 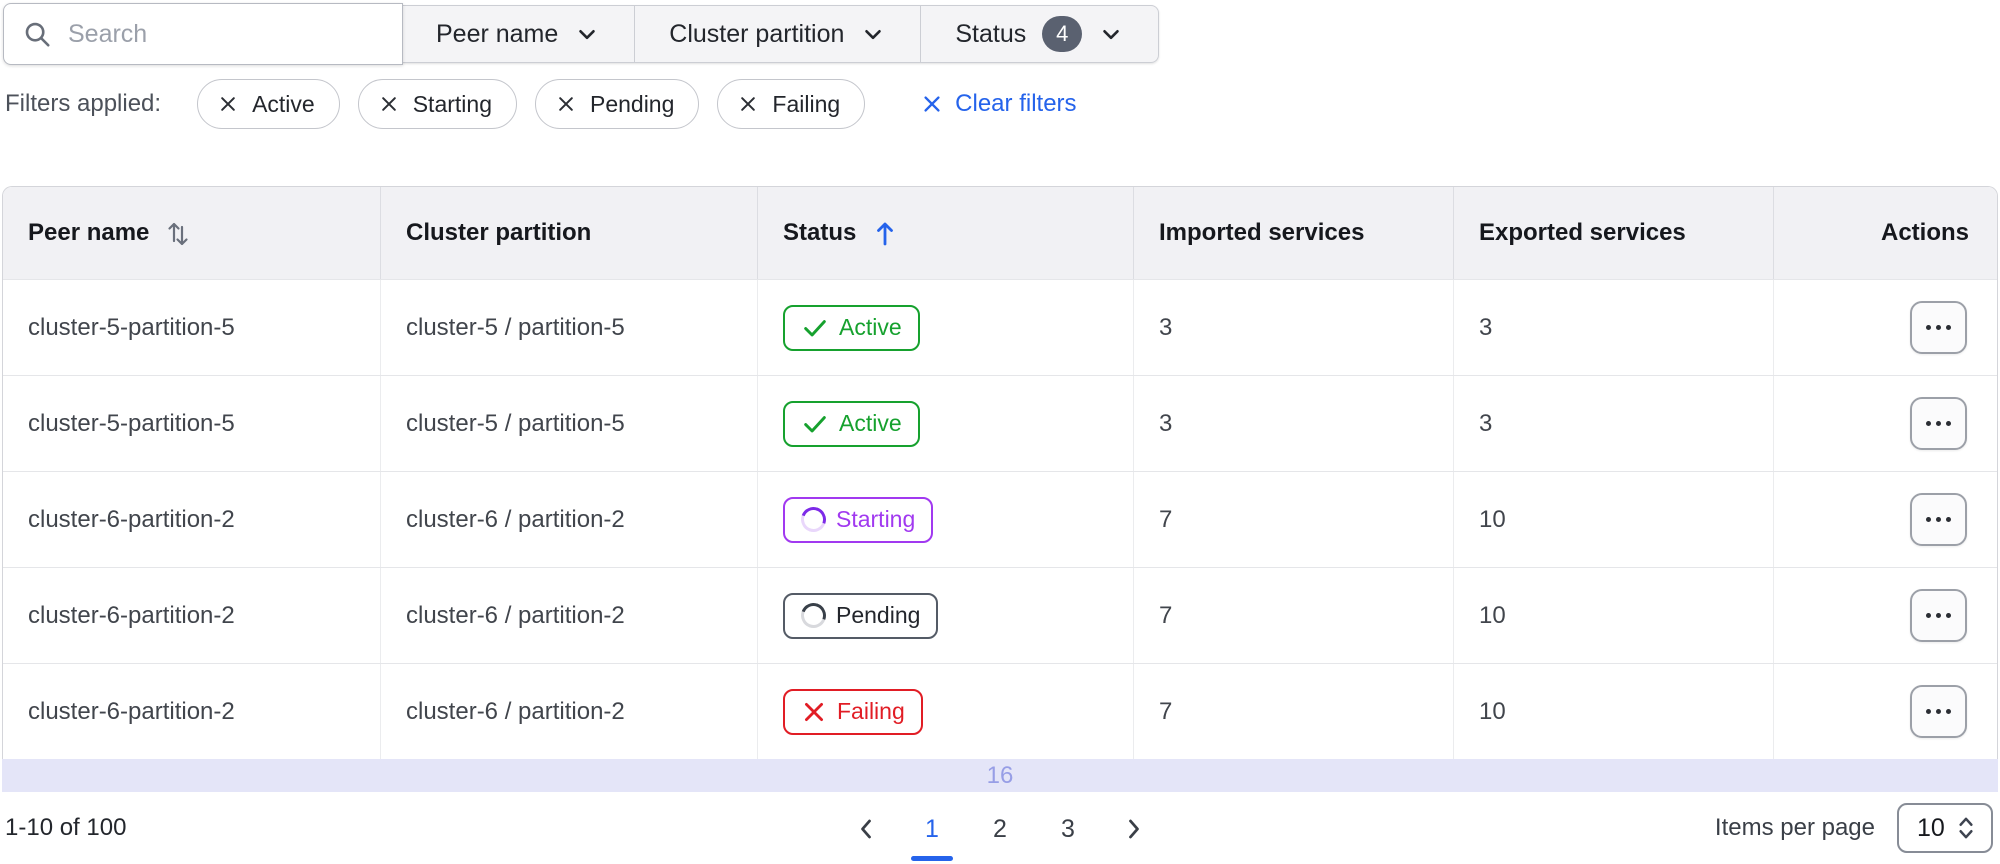 What do you see at coordinates (531, 104) in the screenshot?
I see `filter-chips: Active Starting Pending Failing` at bounding box center [531, 104].